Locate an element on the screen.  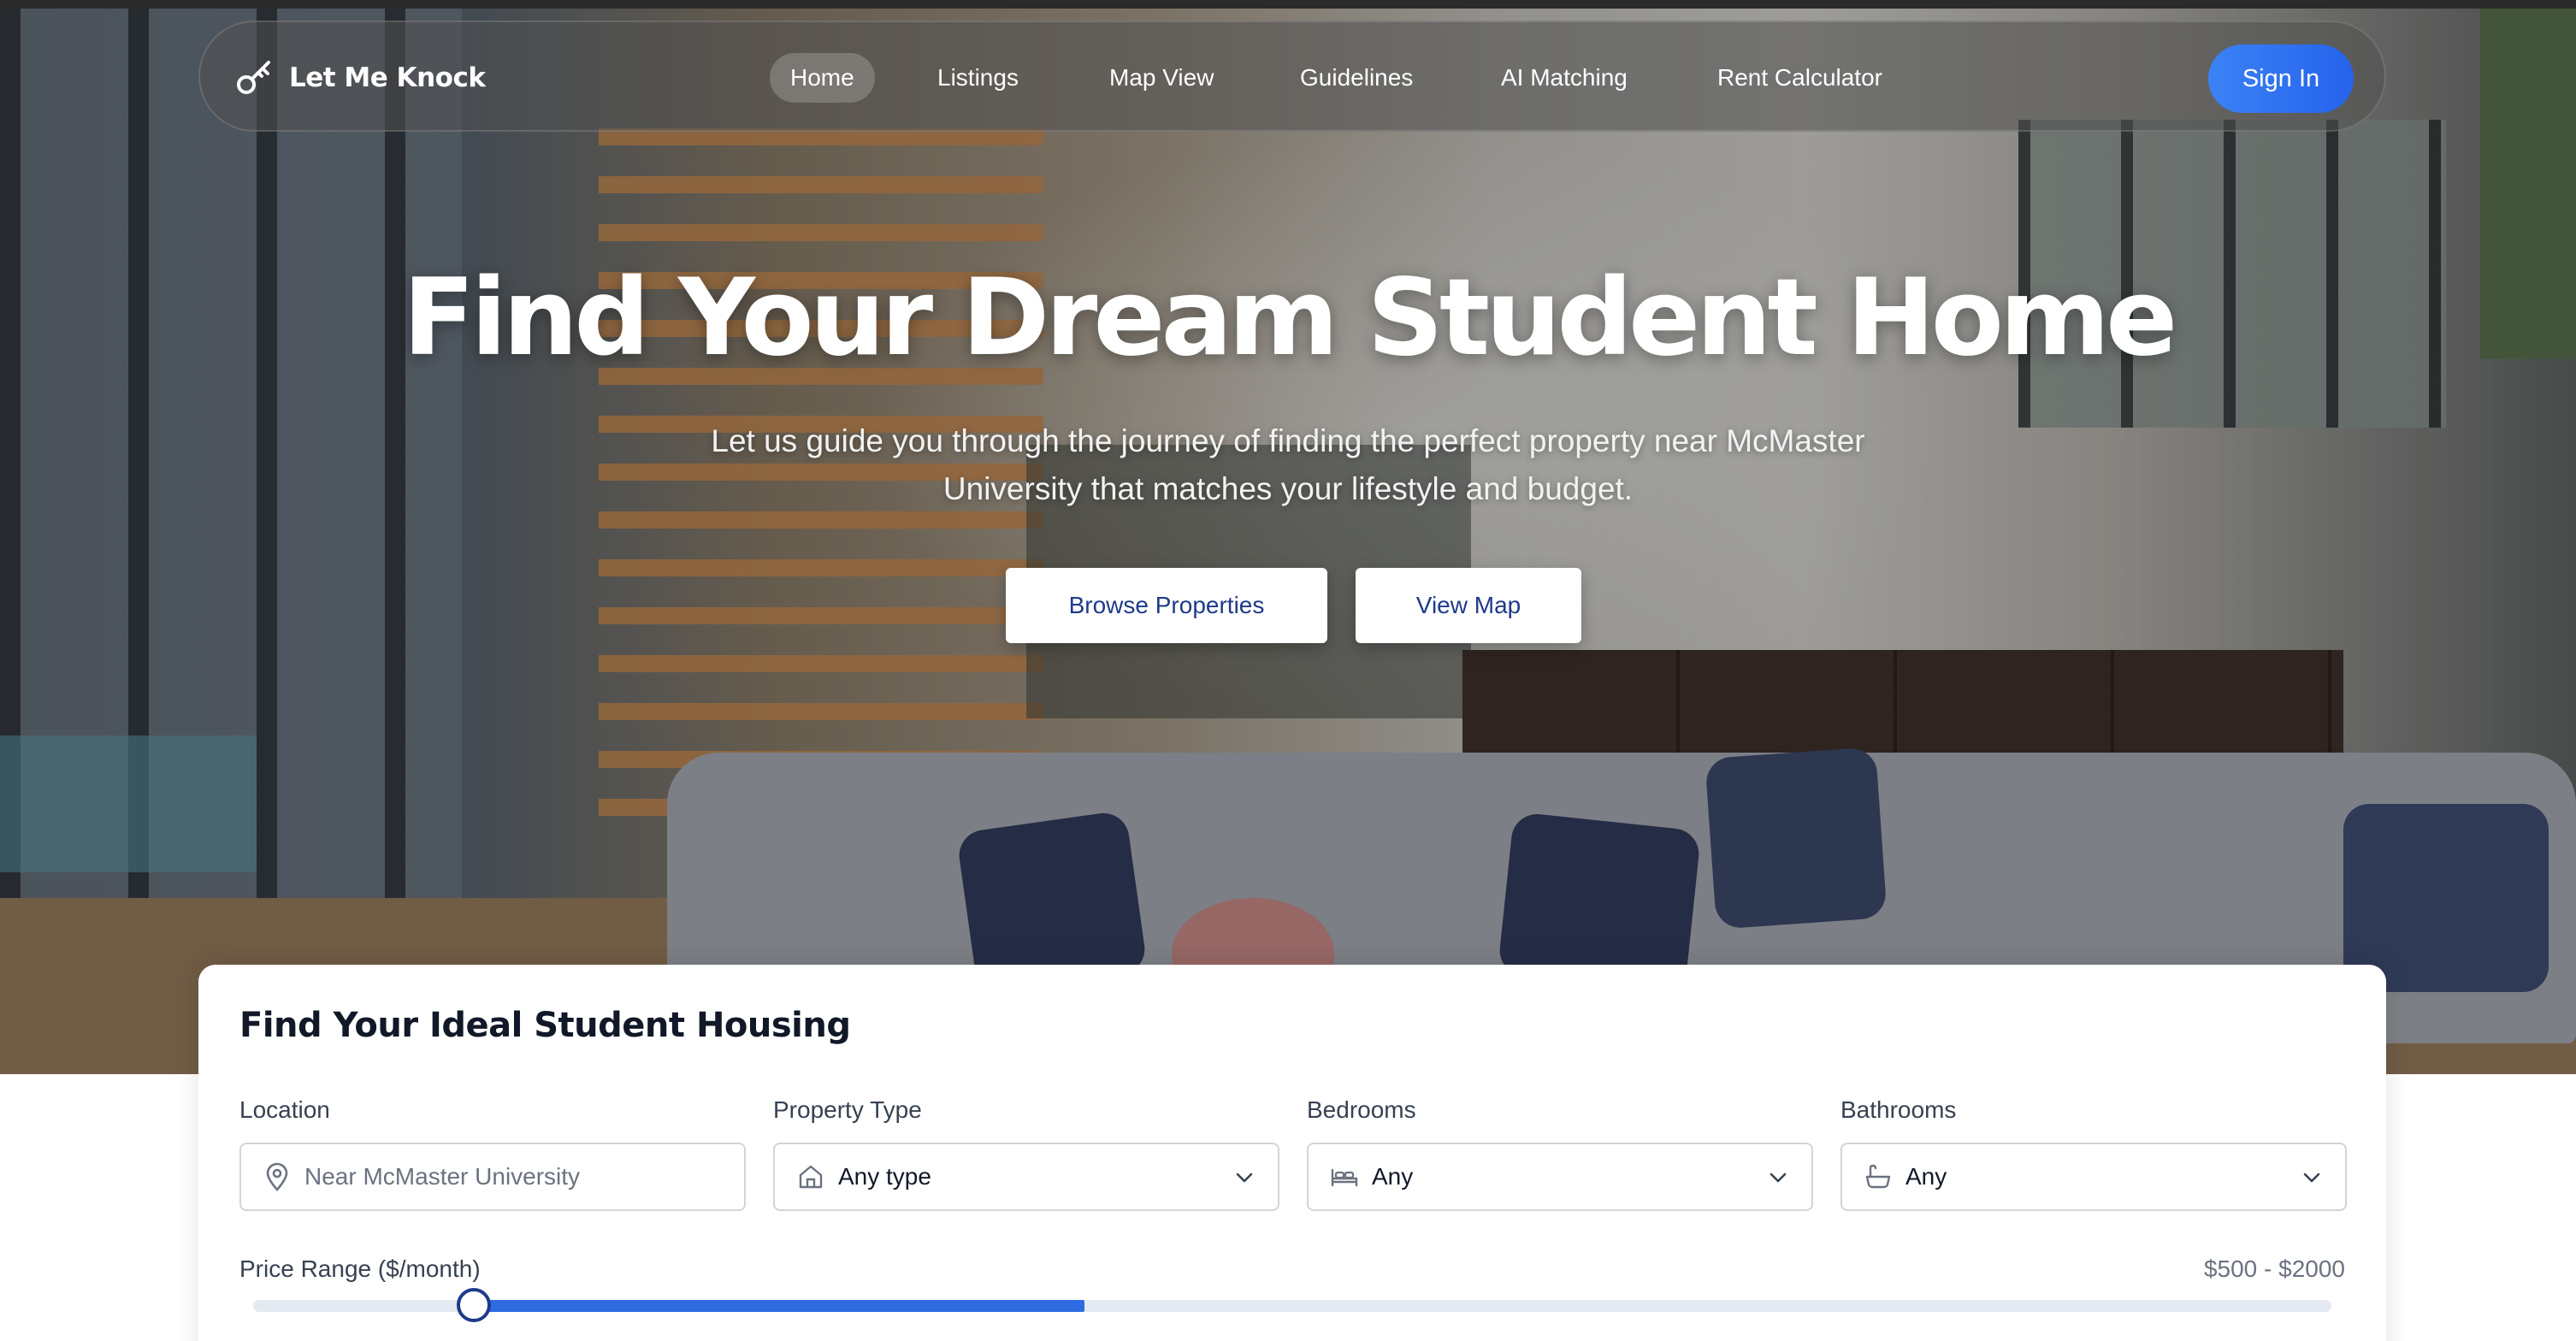
search-card-title: Find Your Ideal Student Housing is located at coordinates (545, 1026).